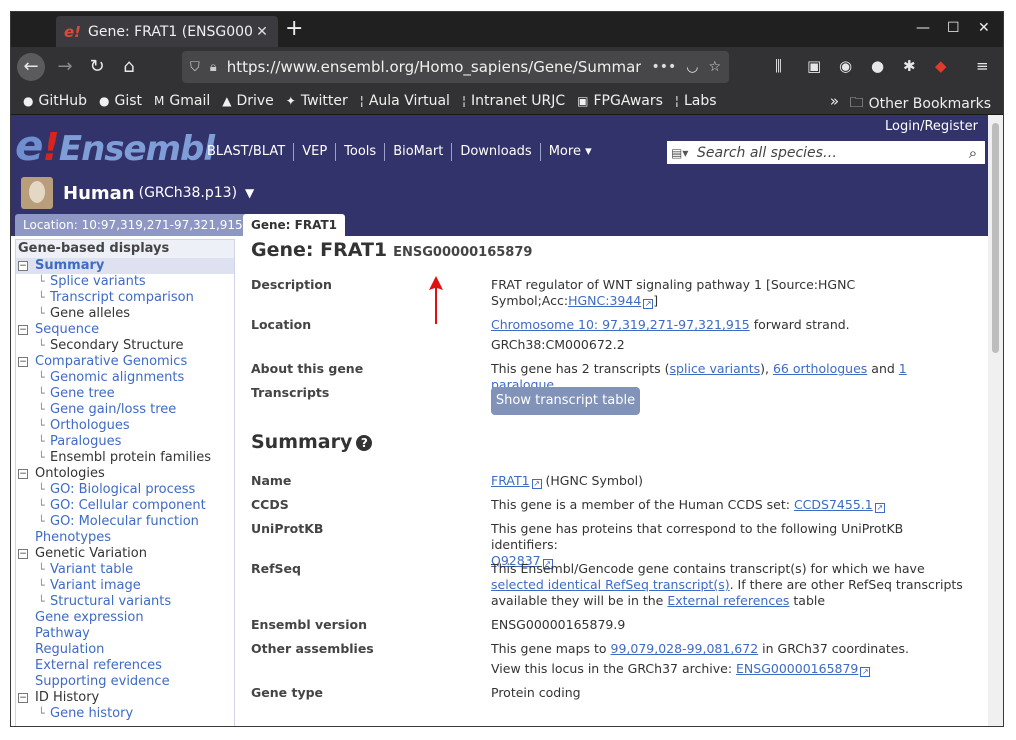  I want to click on sidebar-item: Supporting evidence, so click(125, 682).